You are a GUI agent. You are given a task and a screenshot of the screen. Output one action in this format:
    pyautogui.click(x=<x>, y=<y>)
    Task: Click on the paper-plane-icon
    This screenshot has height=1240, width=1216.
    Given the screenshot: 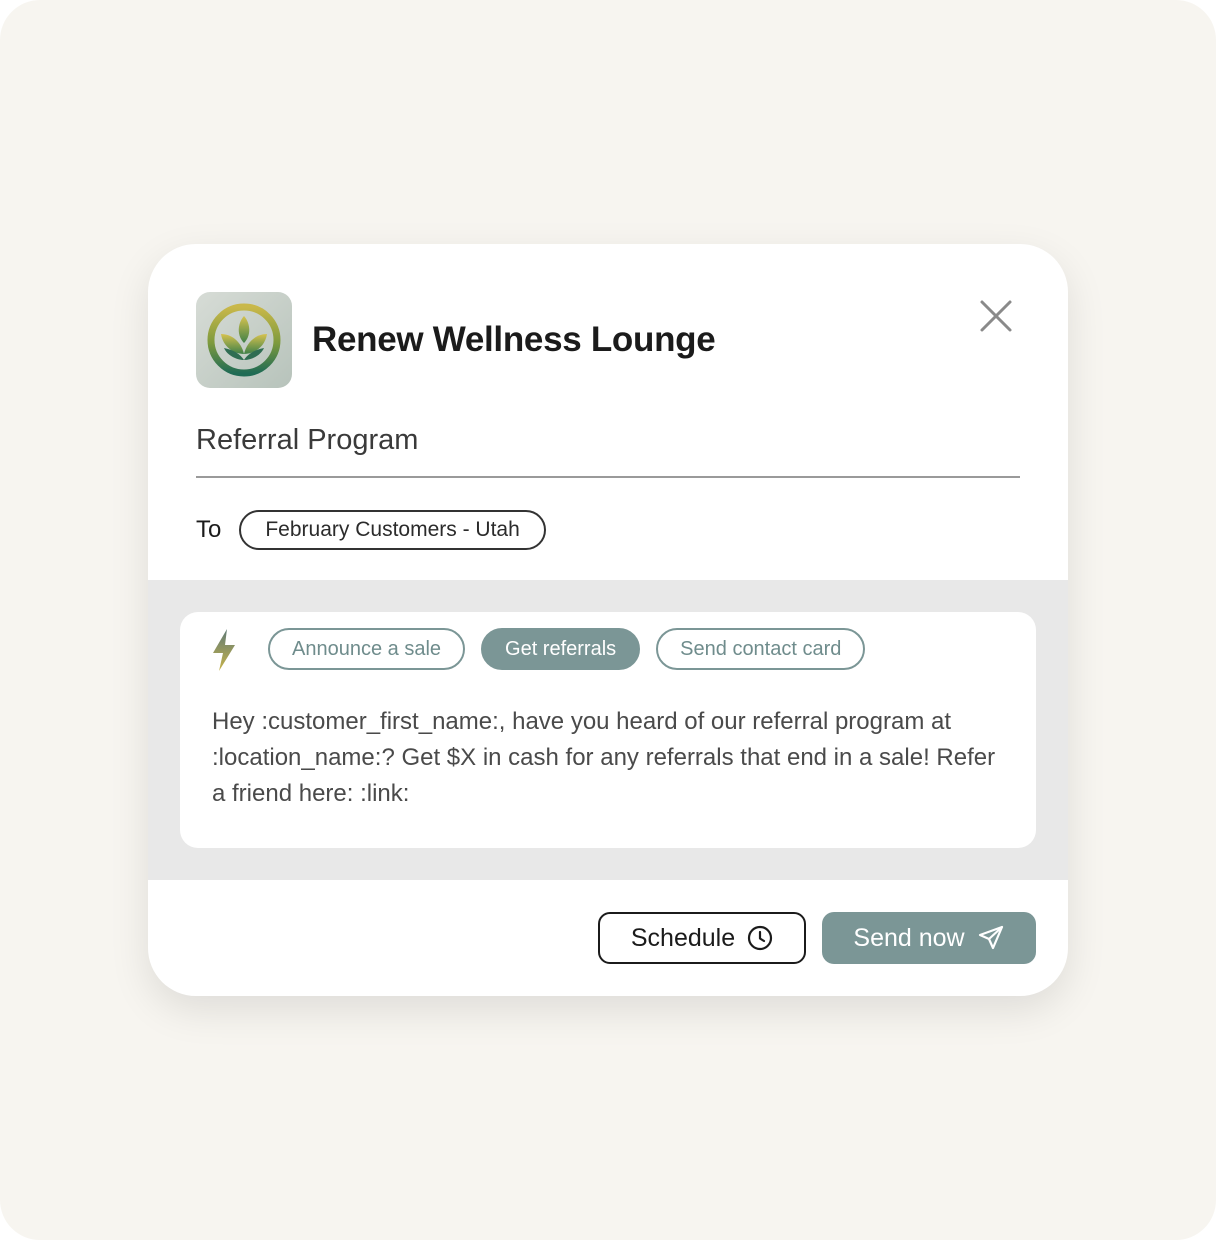 What is the action you would take?
    pyautogui.click(x=991, y=938)
    